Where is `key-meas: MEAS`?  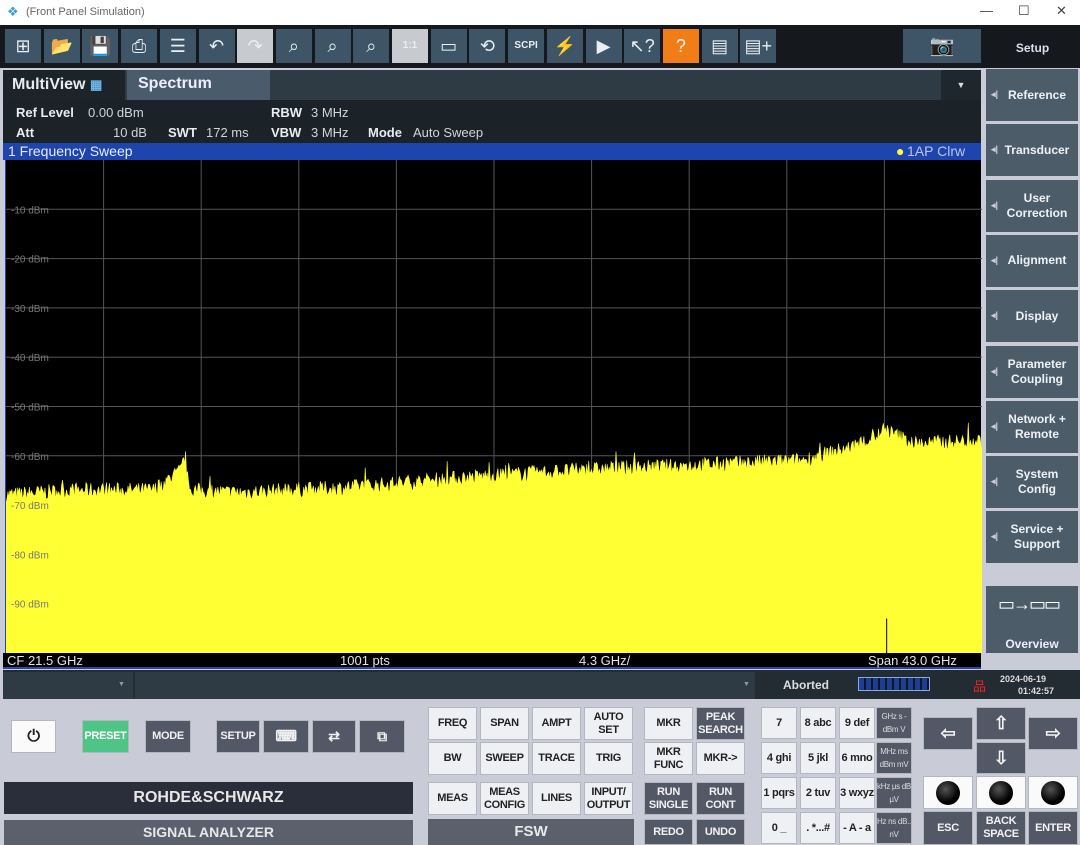
key-meas: MEAS is located at coordinates (452, 798).